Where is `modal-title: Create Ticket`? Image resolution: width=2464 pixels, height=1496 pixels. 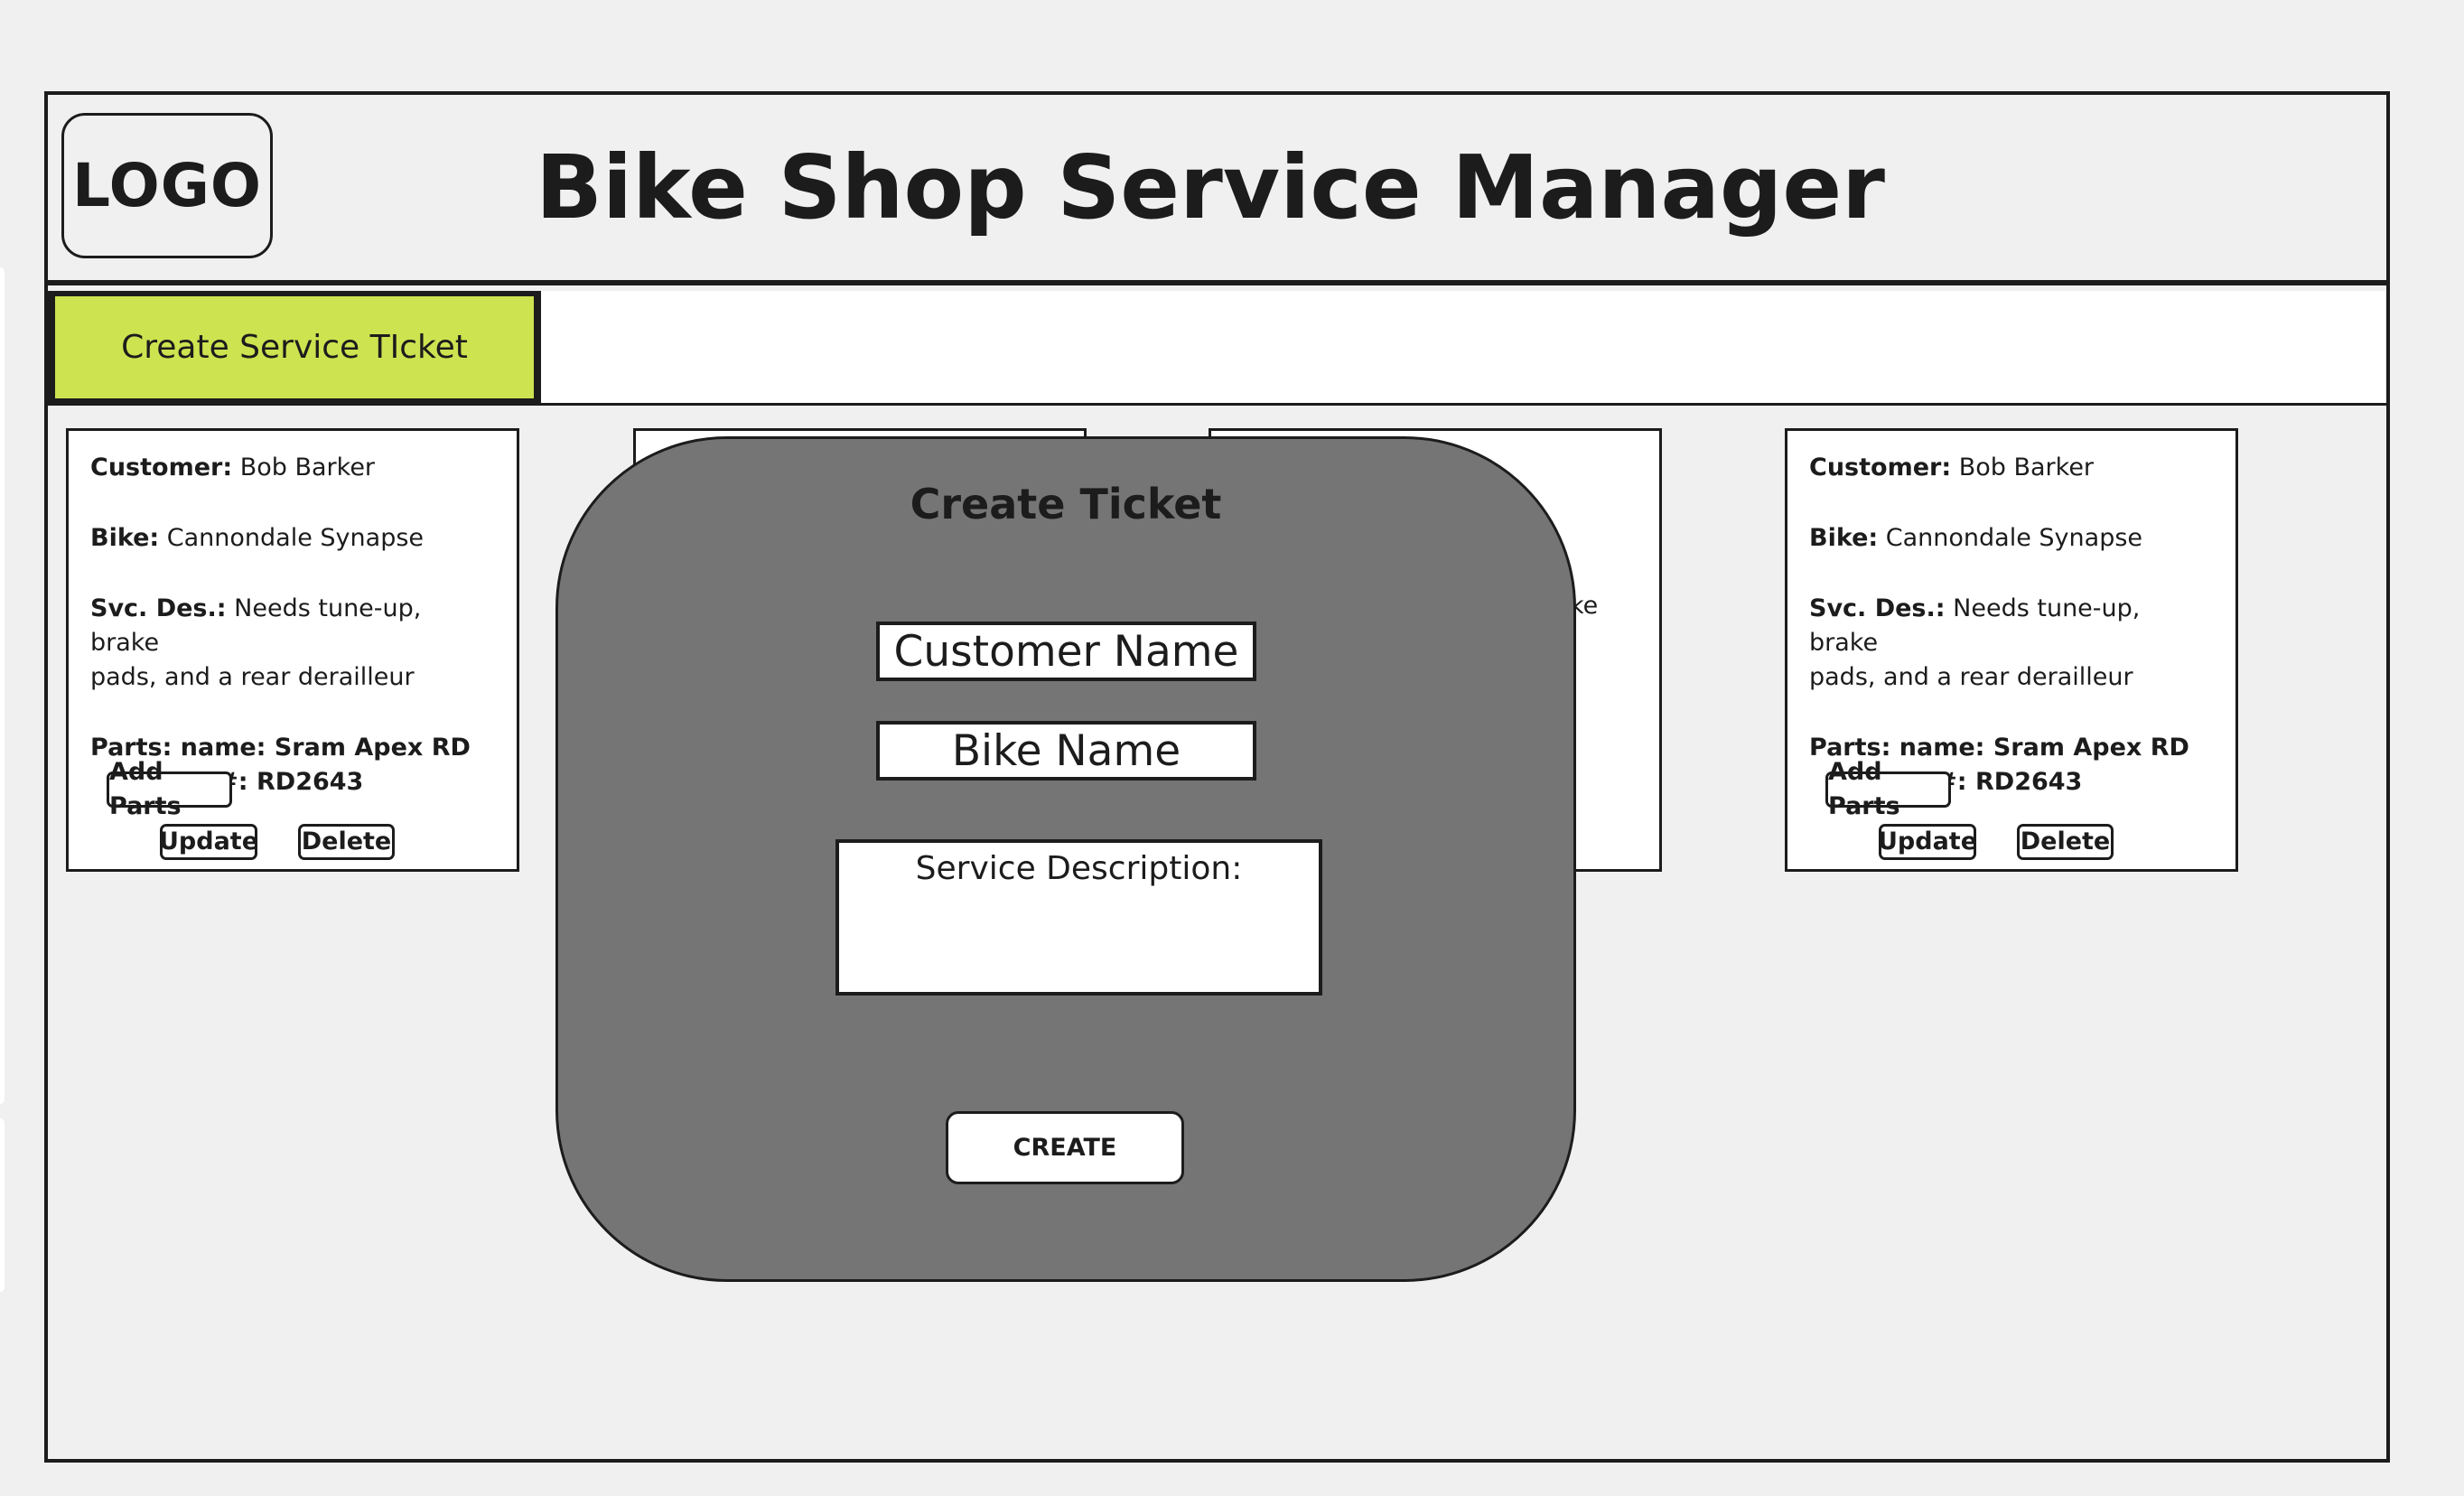
modal-title: Create Ticket is located at coordinates (1066, 504).